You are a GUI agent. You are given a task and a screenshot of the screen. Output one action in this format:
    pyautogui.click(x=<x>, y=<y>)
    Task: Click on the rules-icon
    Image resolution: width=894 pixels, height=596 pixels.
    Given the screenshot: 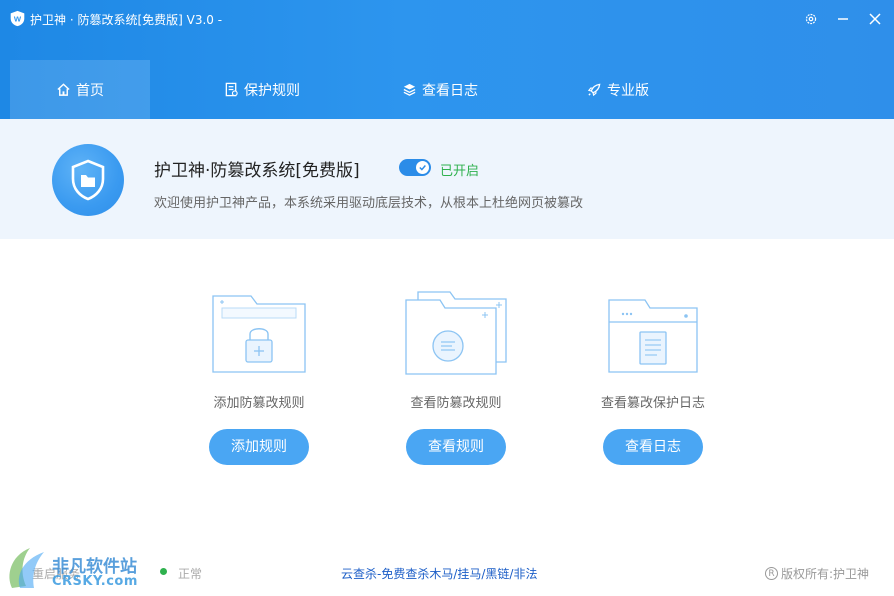 What is the action you would take?
    pyautogui.click(x=231, y=89)
    